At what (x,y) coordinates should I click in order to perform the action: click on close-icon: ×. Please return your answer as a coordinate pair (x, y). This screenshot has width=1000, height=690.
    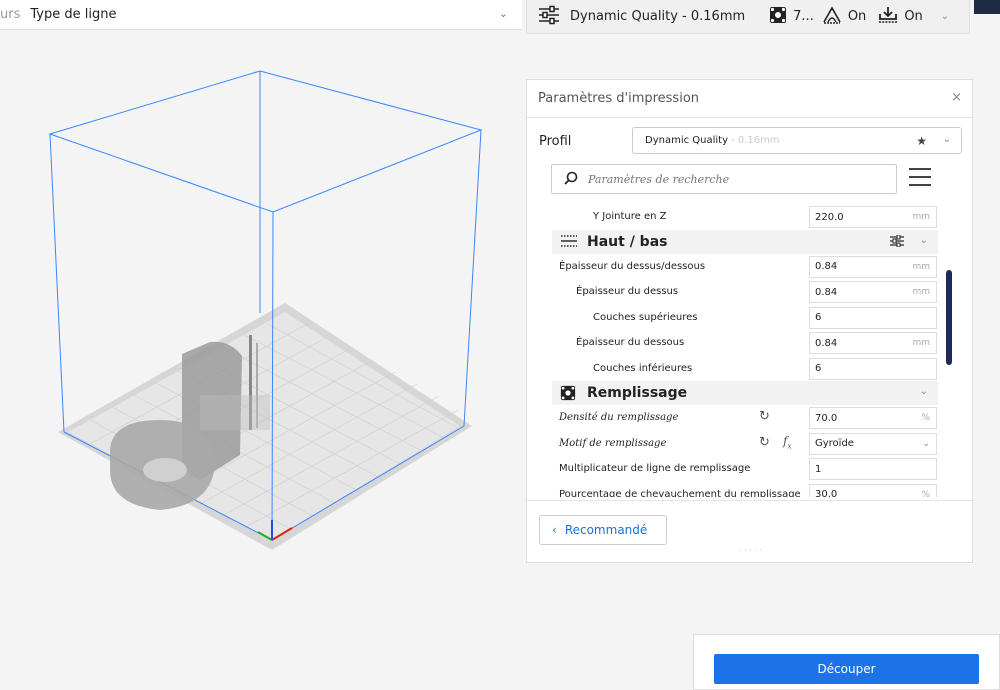
    Looking at the image, I should click on (956, 97).